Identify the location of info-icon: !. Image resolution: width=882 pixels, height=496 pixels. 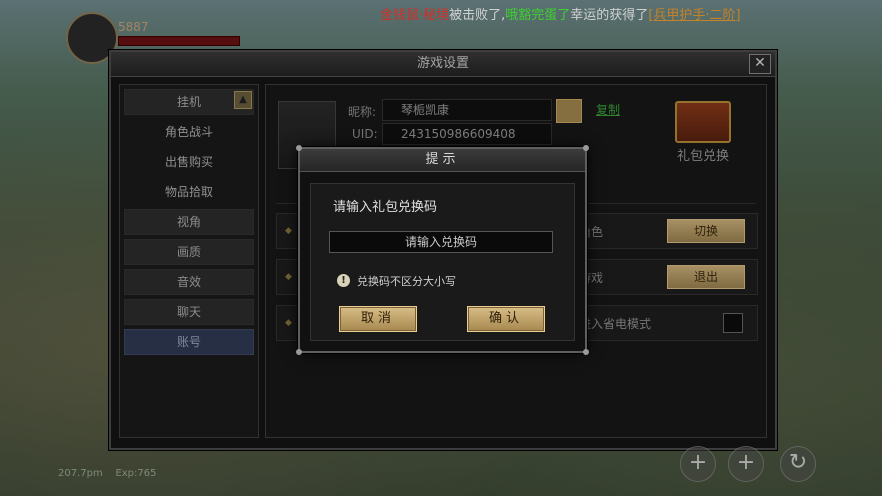
(343, 280).